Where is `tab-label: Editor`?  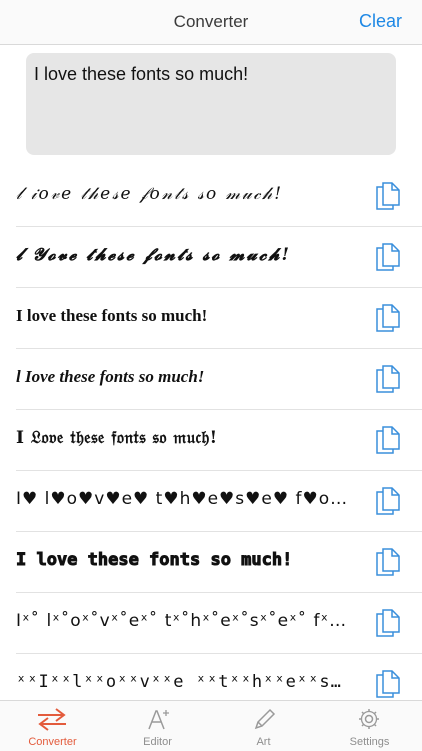
tab-label: Editor is located at coordinates (157, 742).